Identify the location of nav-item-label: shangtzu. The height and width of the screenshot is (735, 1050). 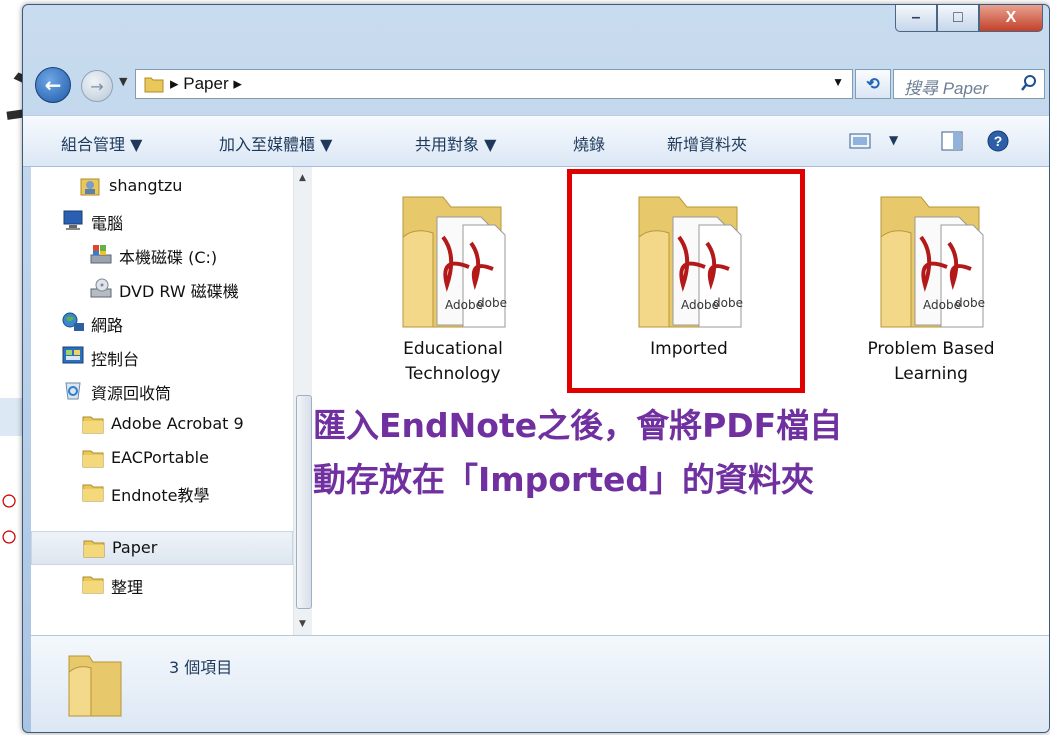
(146, 185).